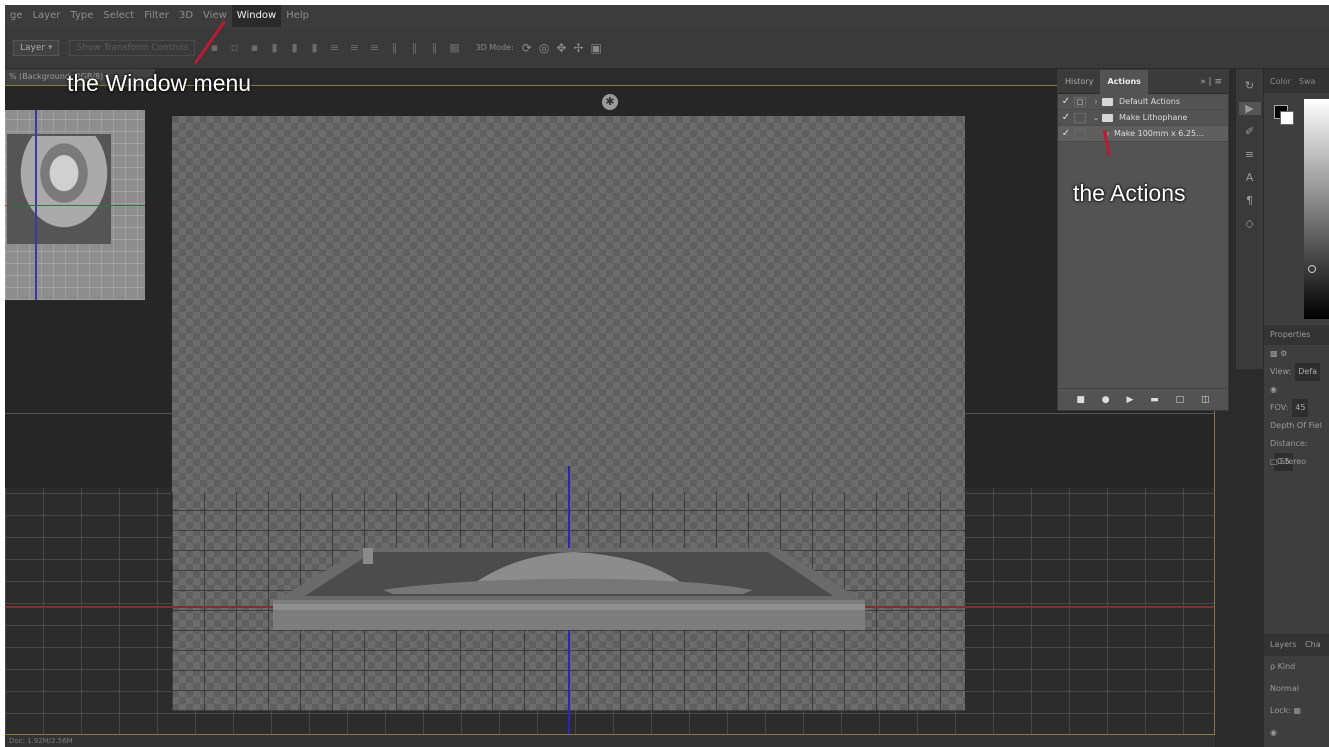 This screenshot has height=747, width=1329. What do you see at coordinates (1130, 400) in the screenshot?
I see `play-icon: ▶` at bounding box center [1130, 400].